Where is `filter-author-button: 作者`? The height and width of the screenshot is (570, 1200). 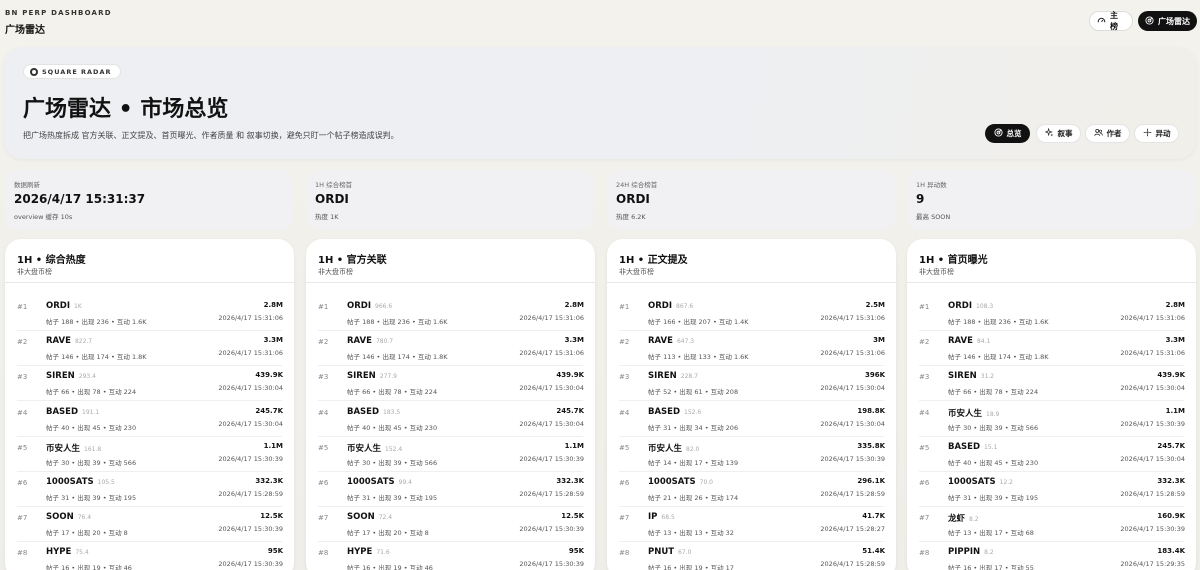 filter-author-button: 作者 is located at coordinates (1107, 133).